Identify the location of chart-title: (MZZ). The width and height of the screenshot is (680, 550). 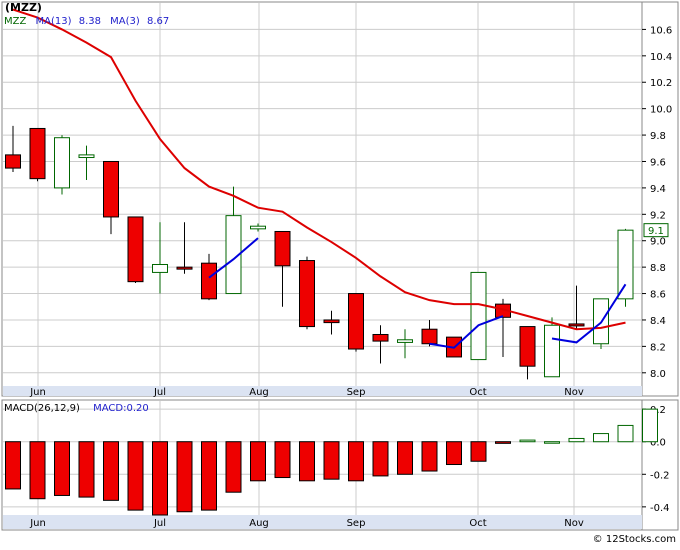
(23, 7).